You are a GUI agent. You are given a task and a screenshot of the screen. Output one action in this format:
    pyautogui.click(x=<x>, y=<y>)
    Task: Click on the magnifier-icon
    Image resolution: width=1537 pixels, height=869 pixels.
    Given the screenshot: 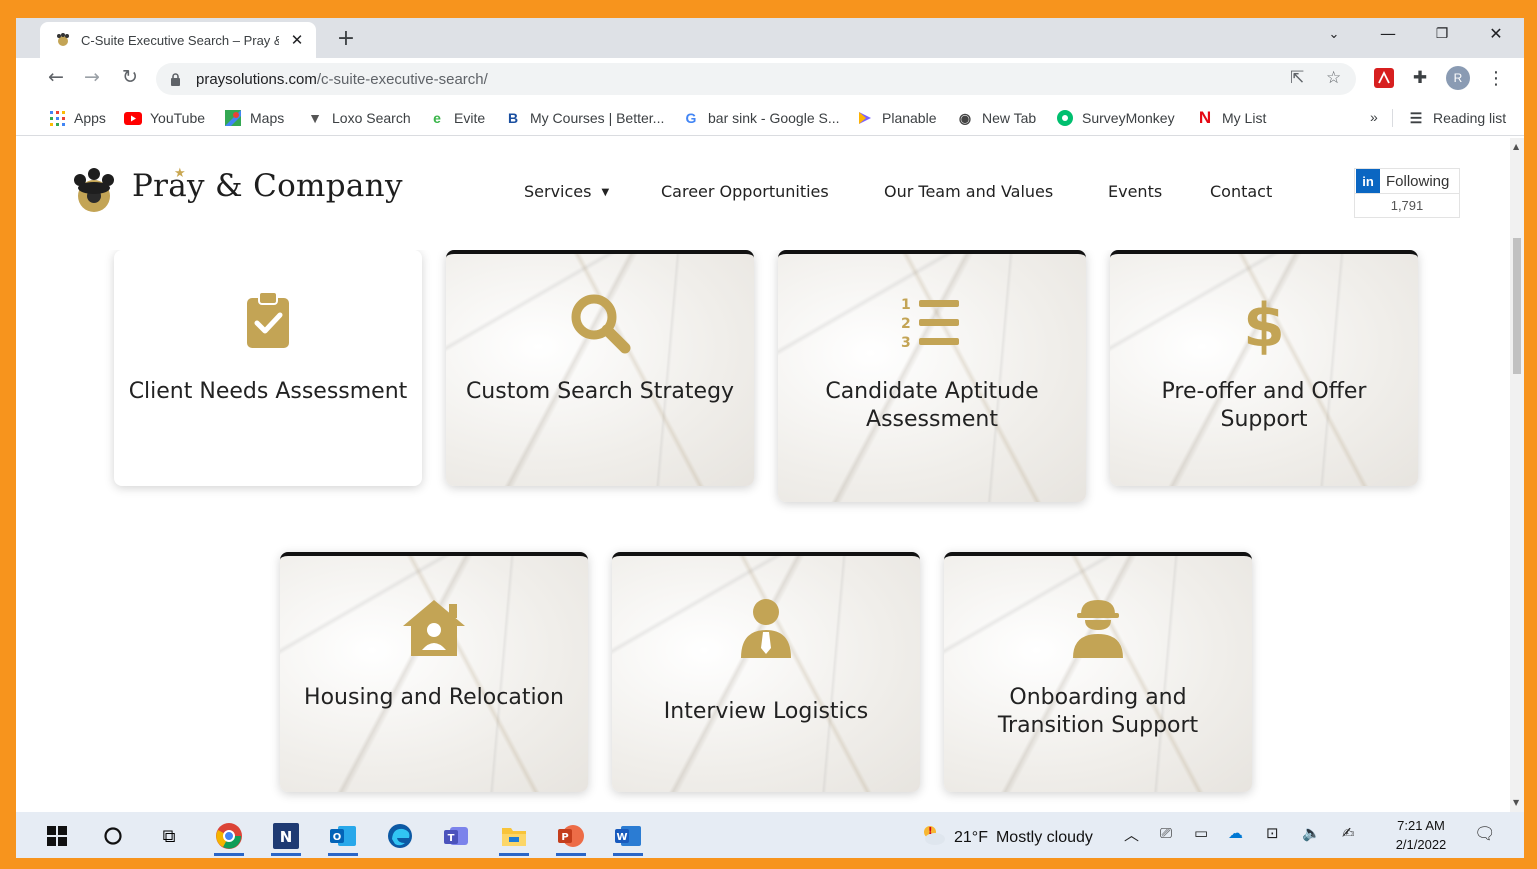 What is the action you would take?
    pyautogui.click(x=600, y=325)
    